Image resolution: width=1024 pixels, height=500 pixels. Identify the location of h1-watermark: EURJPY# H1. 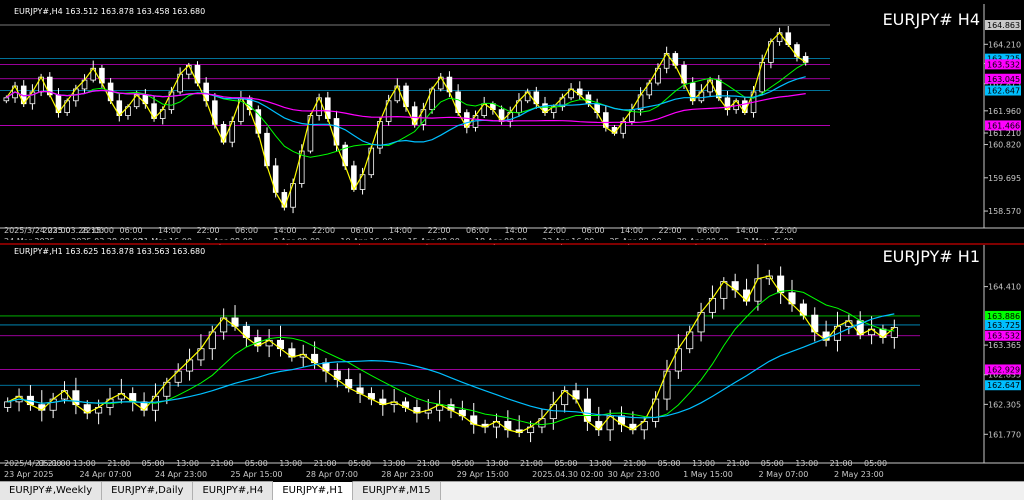
(931, 256).